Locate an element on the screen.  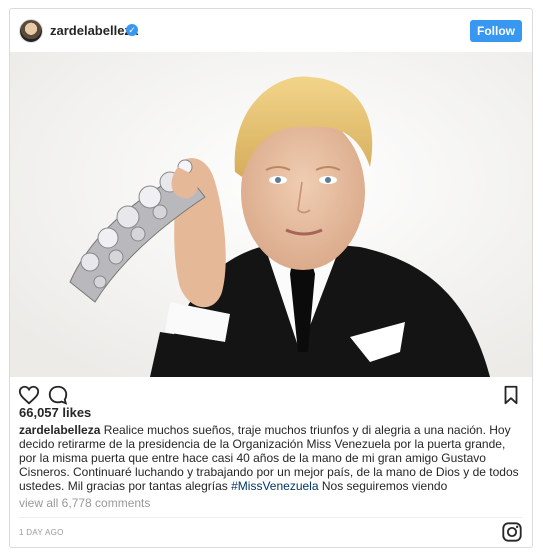
like-count: 66,057 likes is located at coordinates (55, 412).